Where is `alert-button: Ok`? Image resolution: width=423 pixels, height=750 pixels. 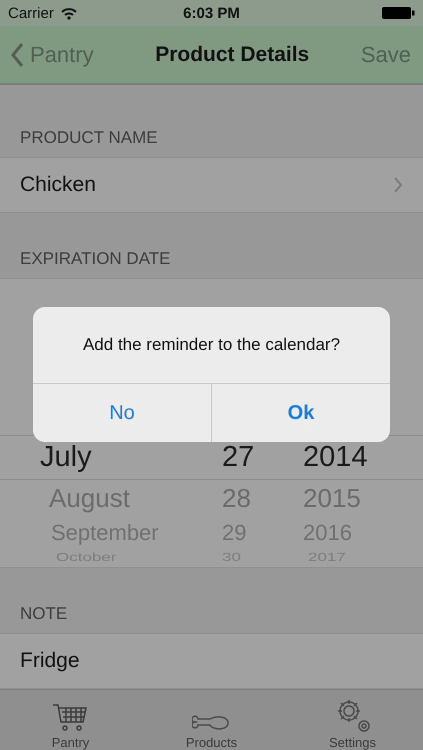 alert-button: Ok is located at coordinates (300, 413).